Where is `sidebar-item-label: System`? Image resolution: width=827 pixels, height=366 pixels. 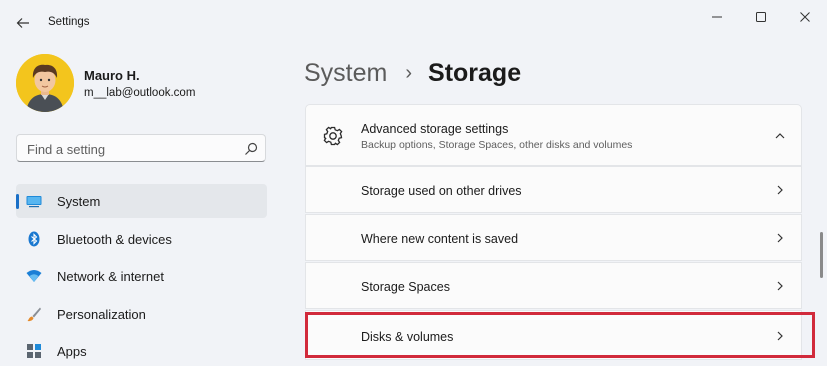 sidebar-item-label: System is located at coordinates (79, 201).